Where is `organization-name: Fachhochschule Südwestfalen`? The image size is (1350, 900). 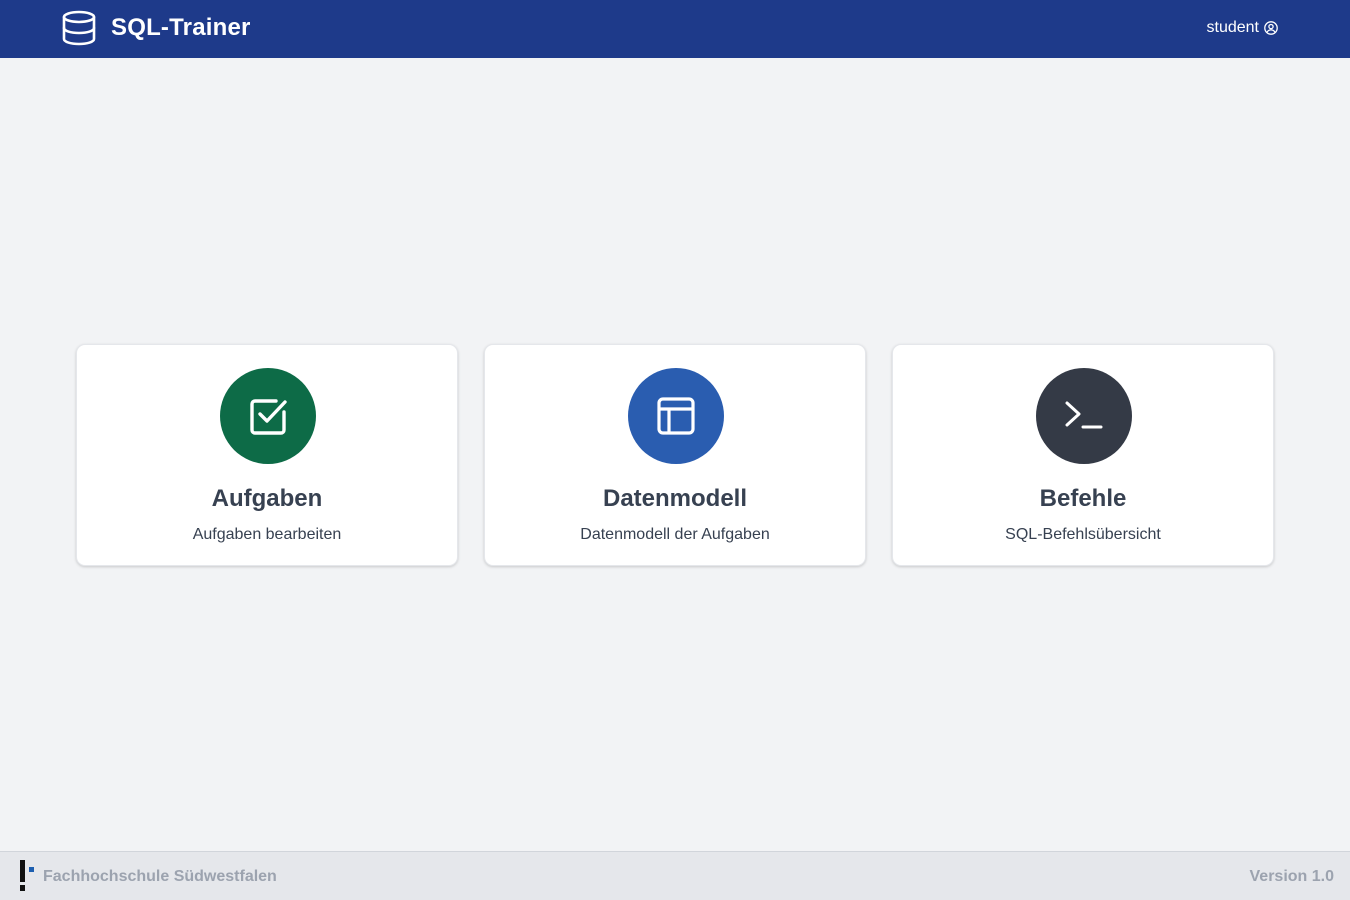 organization-name: Fachhochschule Südwestfalen is located at coordinates (160, 876).